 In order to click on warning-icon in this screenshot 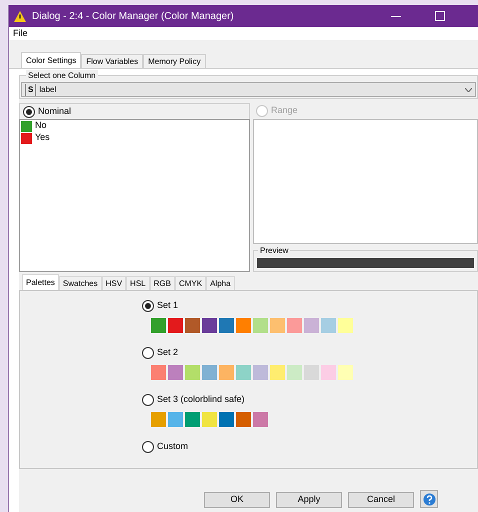, I will do `click(20, 16)`.